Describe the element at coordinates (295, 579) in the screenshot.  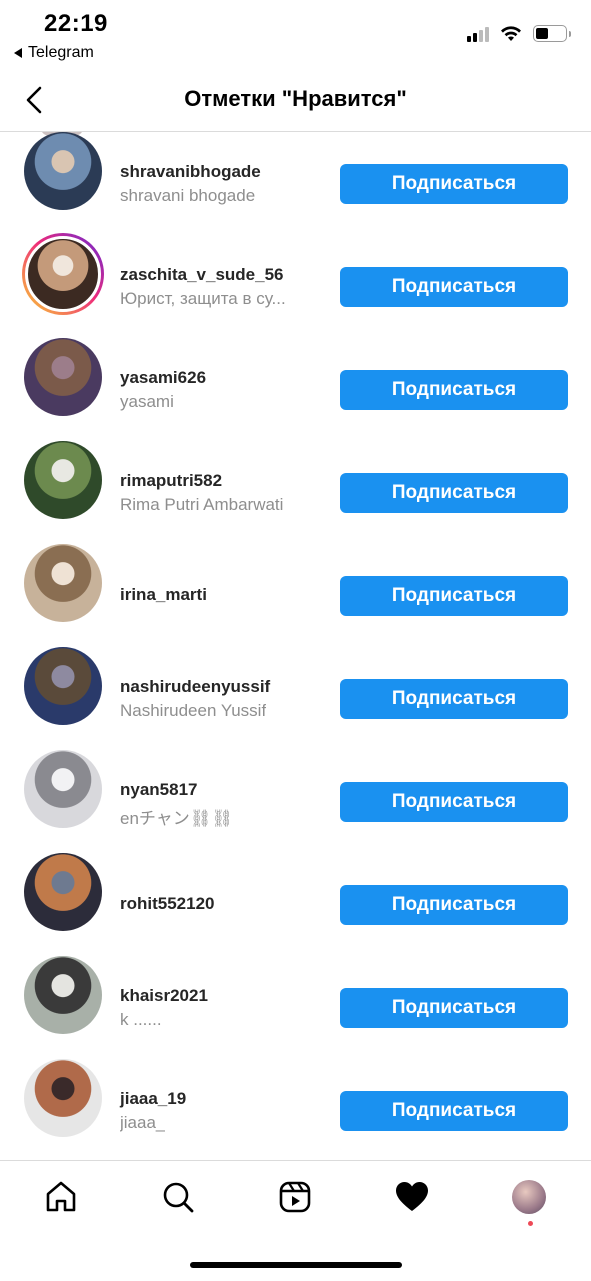
I see `list-item: irina_marti Подписаться` at that location.